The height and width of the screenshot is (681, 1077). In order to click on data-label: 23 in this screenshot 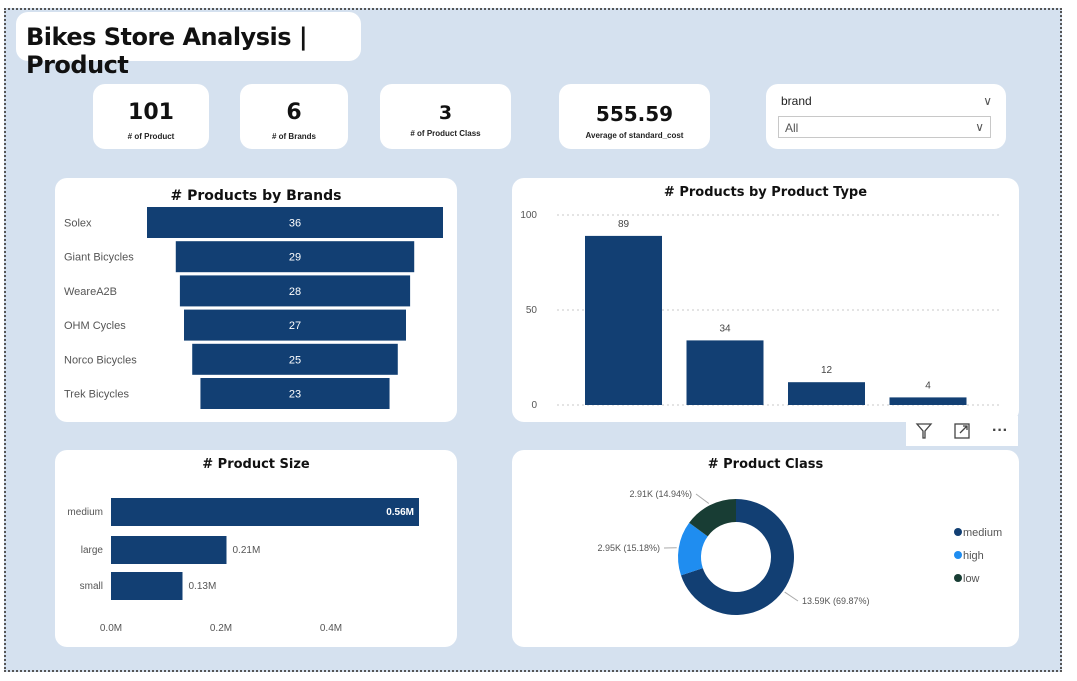, I will do `click(295, 395)`.